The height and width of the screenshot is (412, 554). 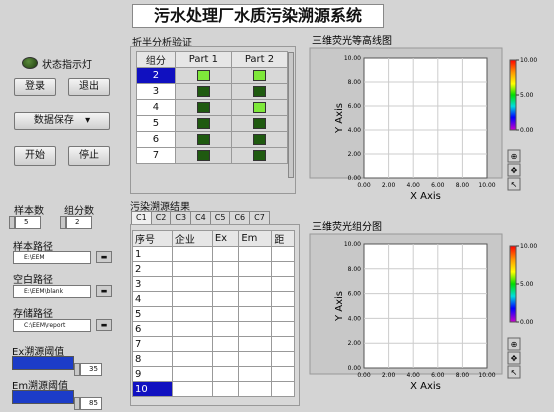 I want to click on half-split-row: 2, so click(x=212, y=75).